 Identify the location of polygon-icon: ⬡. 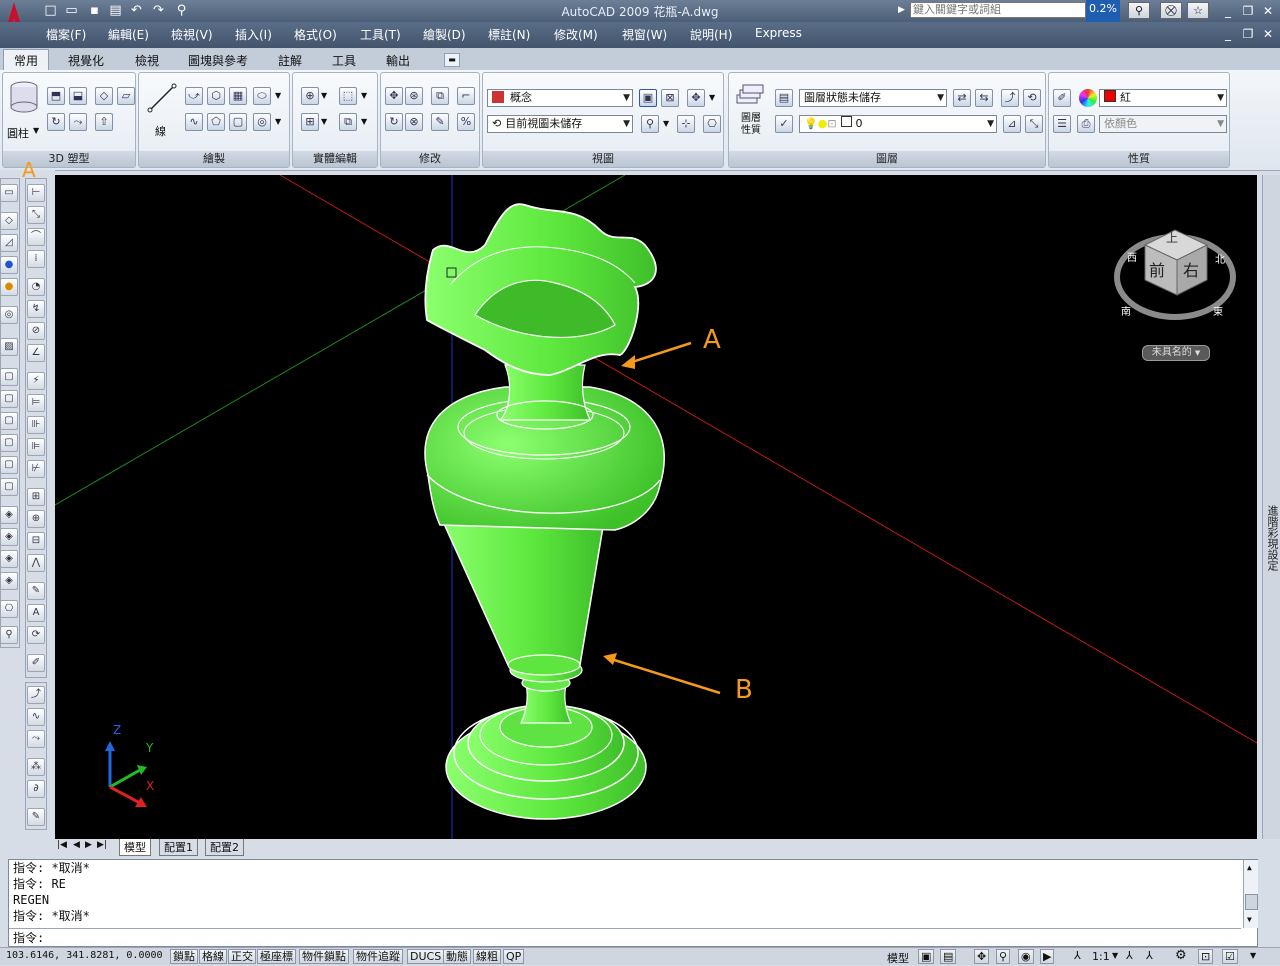
(216, 96).